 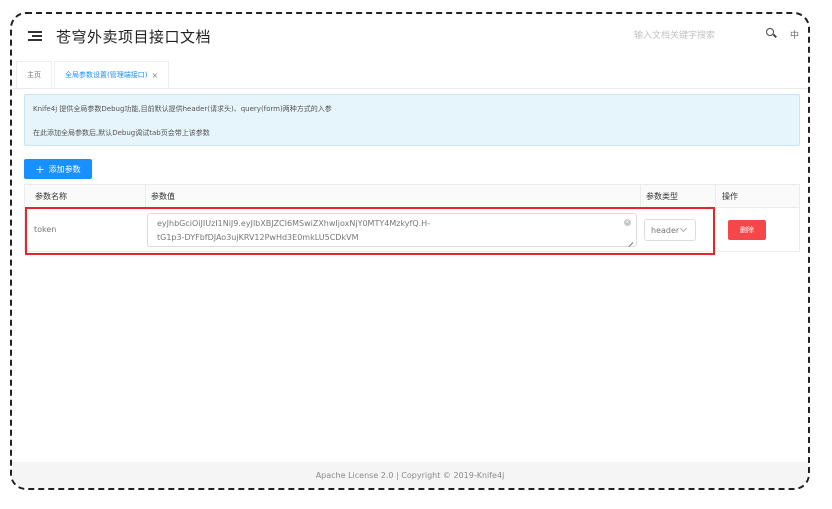 What do you see at coordinates (684, 228) in the screenshot?
I see `chevron-down-icon` at bounding box center [684, 228].